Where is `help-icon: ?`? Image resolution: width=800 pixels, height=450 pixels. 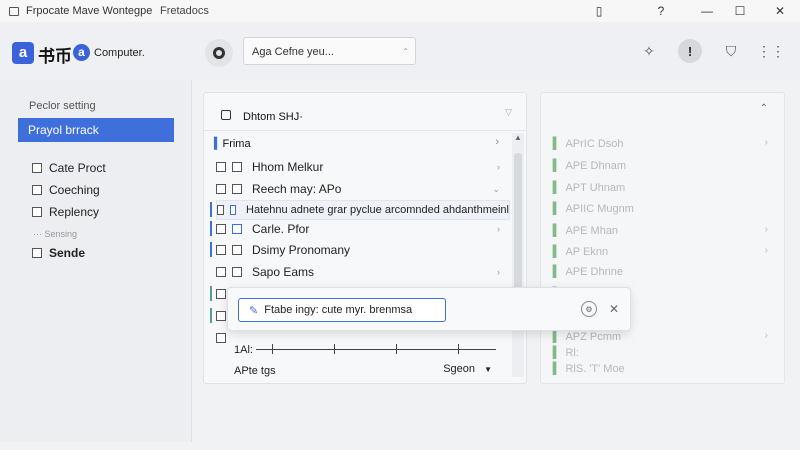
help-icon: ? is located at coordinates (661, 11).